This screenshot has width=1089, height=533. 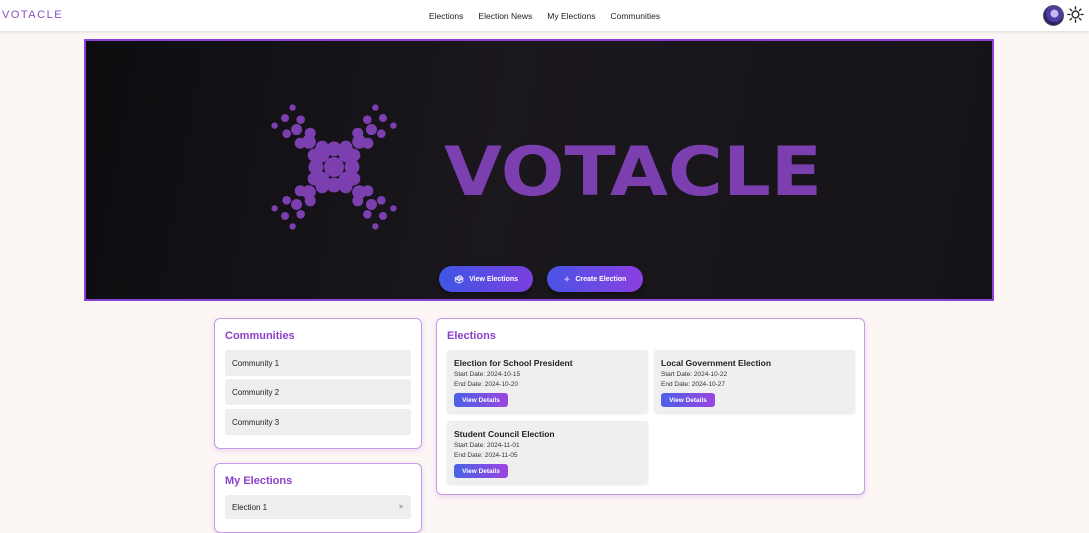 I want to click on my-election-item: Election 1 >, so click(x=318, y=507).